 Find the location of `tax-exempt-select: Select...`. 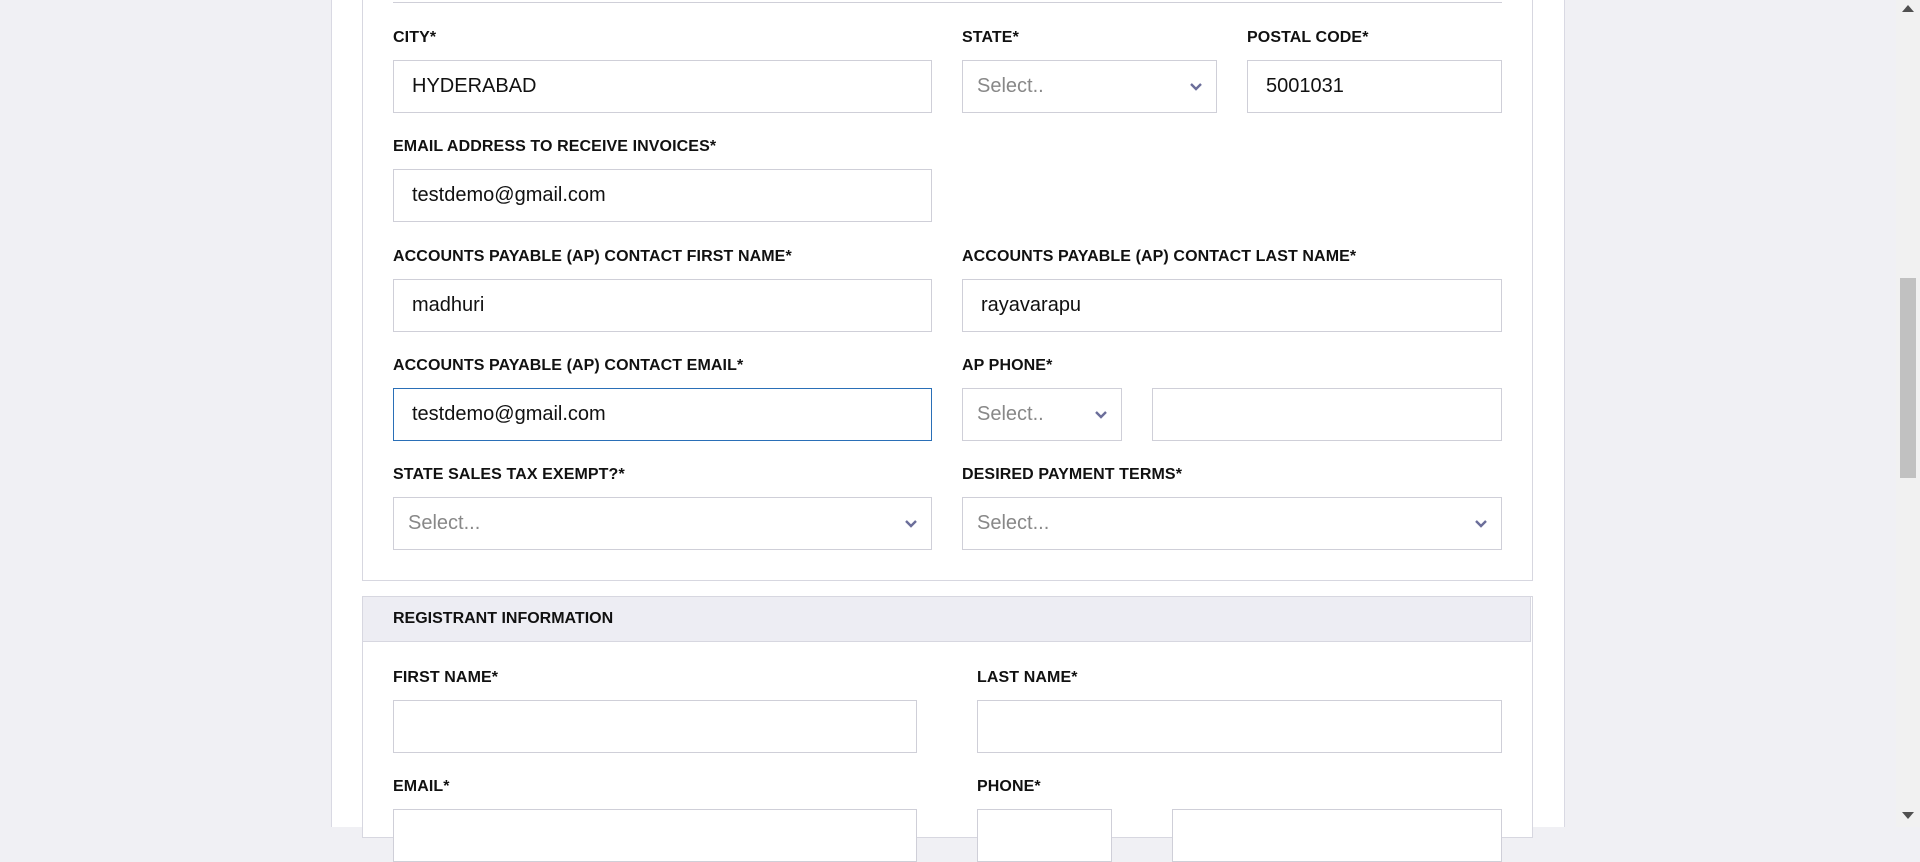

tax-exempt-select: Select... is located at coordinates (662, 523).